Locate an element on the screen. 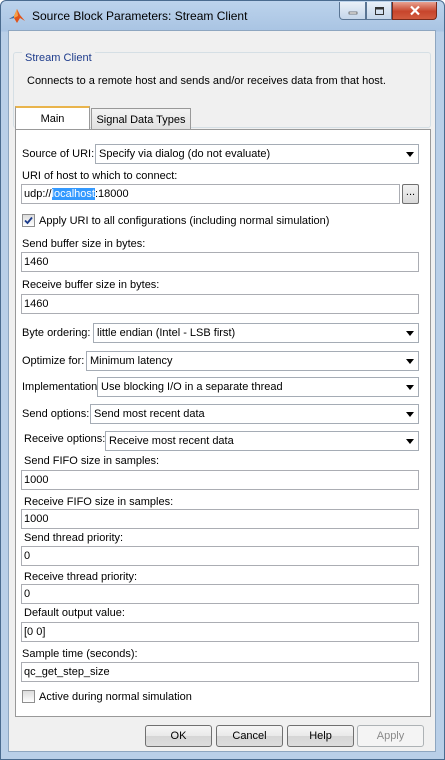 The height and width of the screenshot is (760, 445). send-thread-priority-label: Send thread priority: is located at coordinates (74, 538).